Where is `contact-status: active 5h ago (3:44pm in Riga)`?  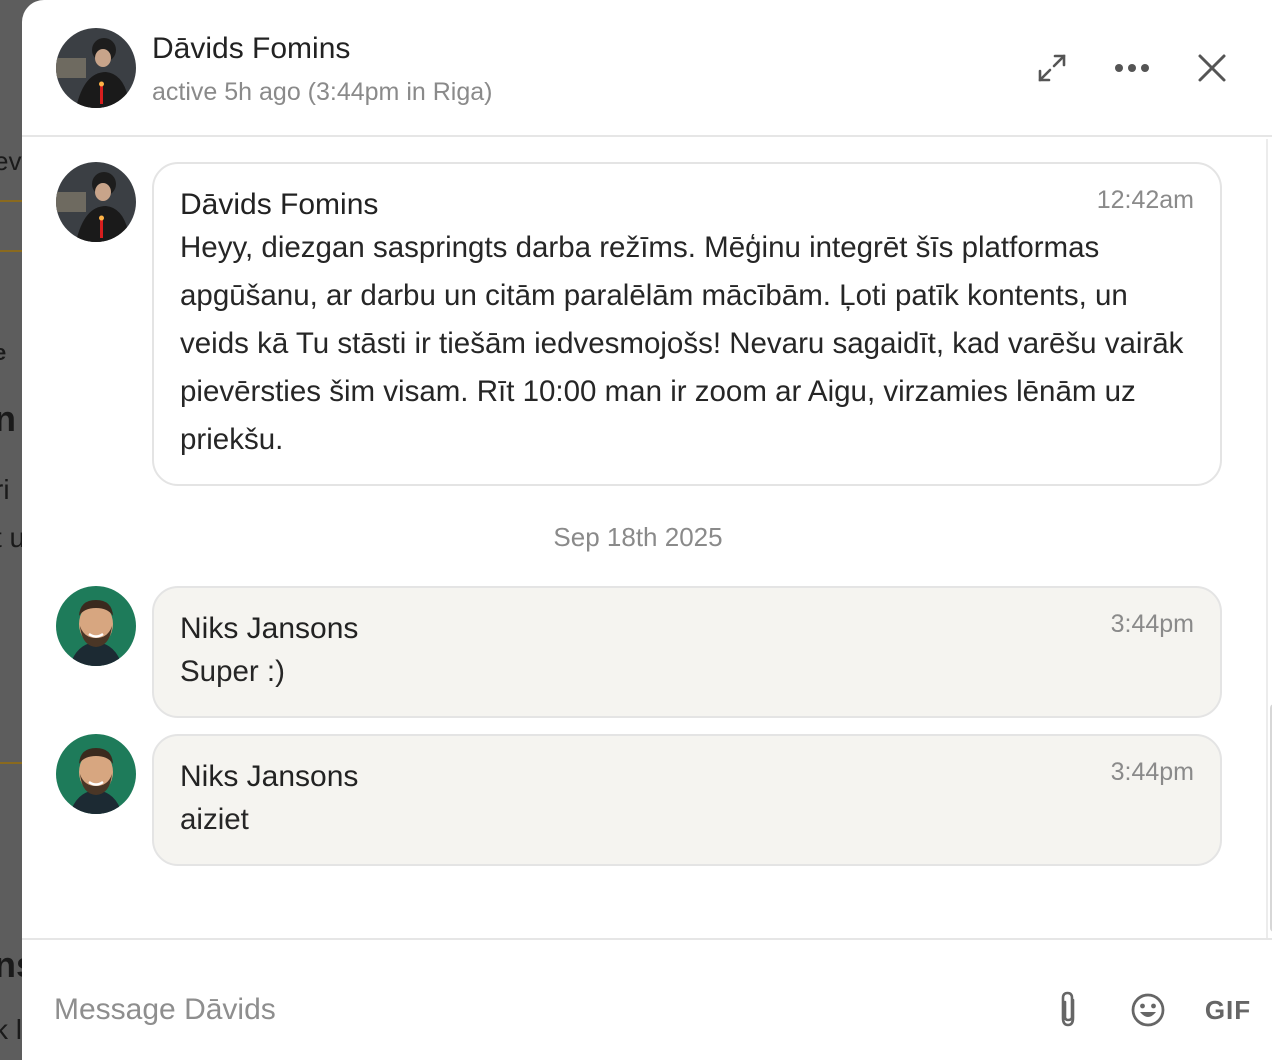
contact-status: active 5h ago (3:44pm in Riga) is located at coordinates (322, 92).